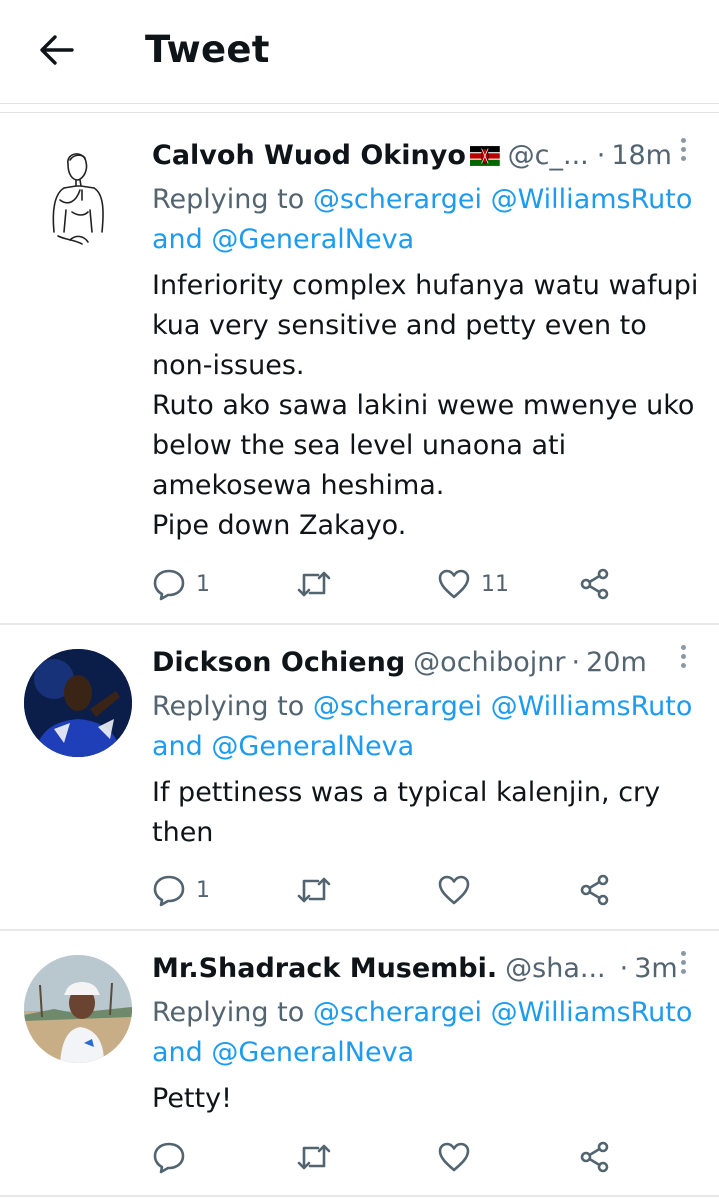 The height and width of the screenshot is (1199, 719). I want to click on author-name: Dickson Ochieng, so click(278, 663).